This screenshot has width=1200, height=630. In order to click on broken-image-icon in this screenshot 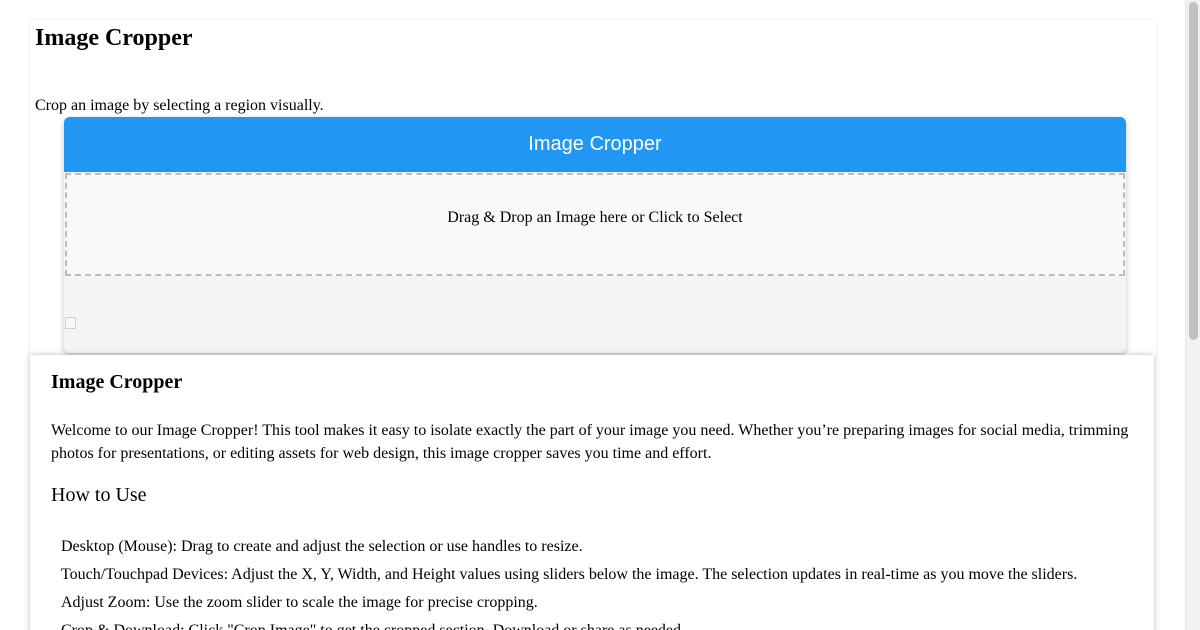, I will do `click(70, 323)`.